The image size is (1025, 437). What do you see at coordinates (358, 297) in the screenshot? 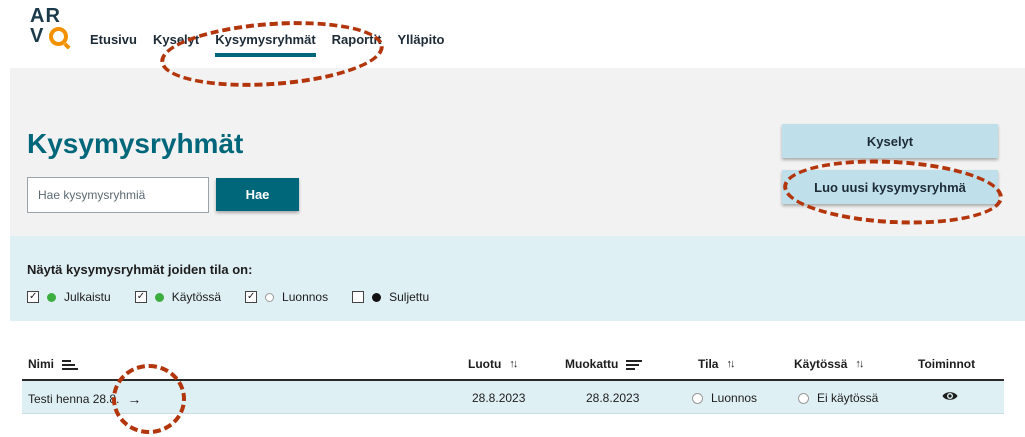
I see `checkbox-suljettu` at bounding box center [358, 297].